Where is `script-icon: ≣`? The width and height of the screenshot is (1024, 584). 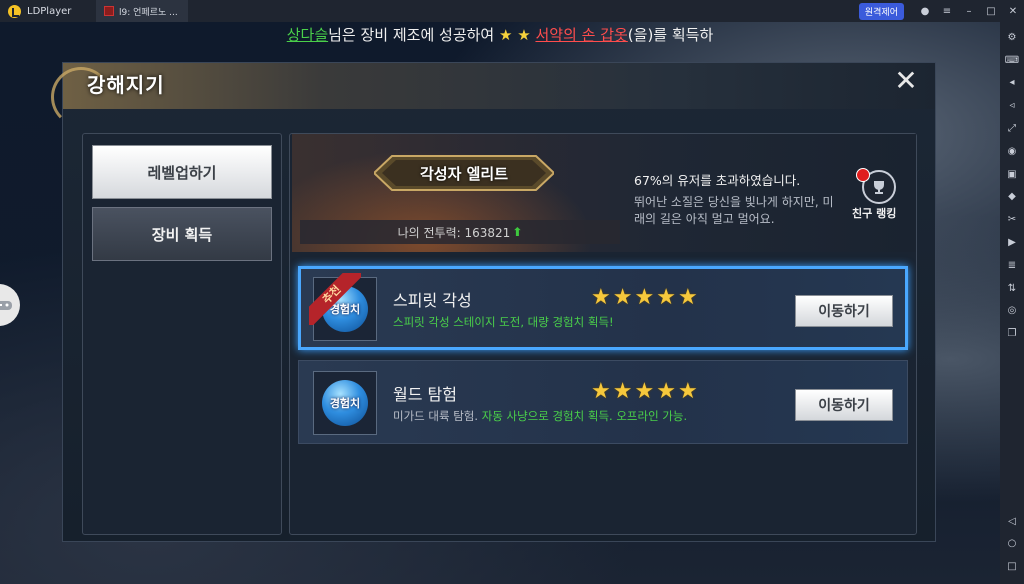
script-icon: ≣ is located at coordinates (1012, 265).